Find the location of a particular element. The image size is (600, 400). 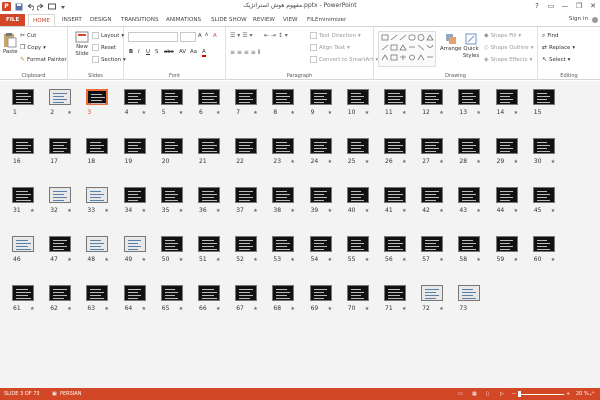

redo-icon is located at coordinates (40, 6).